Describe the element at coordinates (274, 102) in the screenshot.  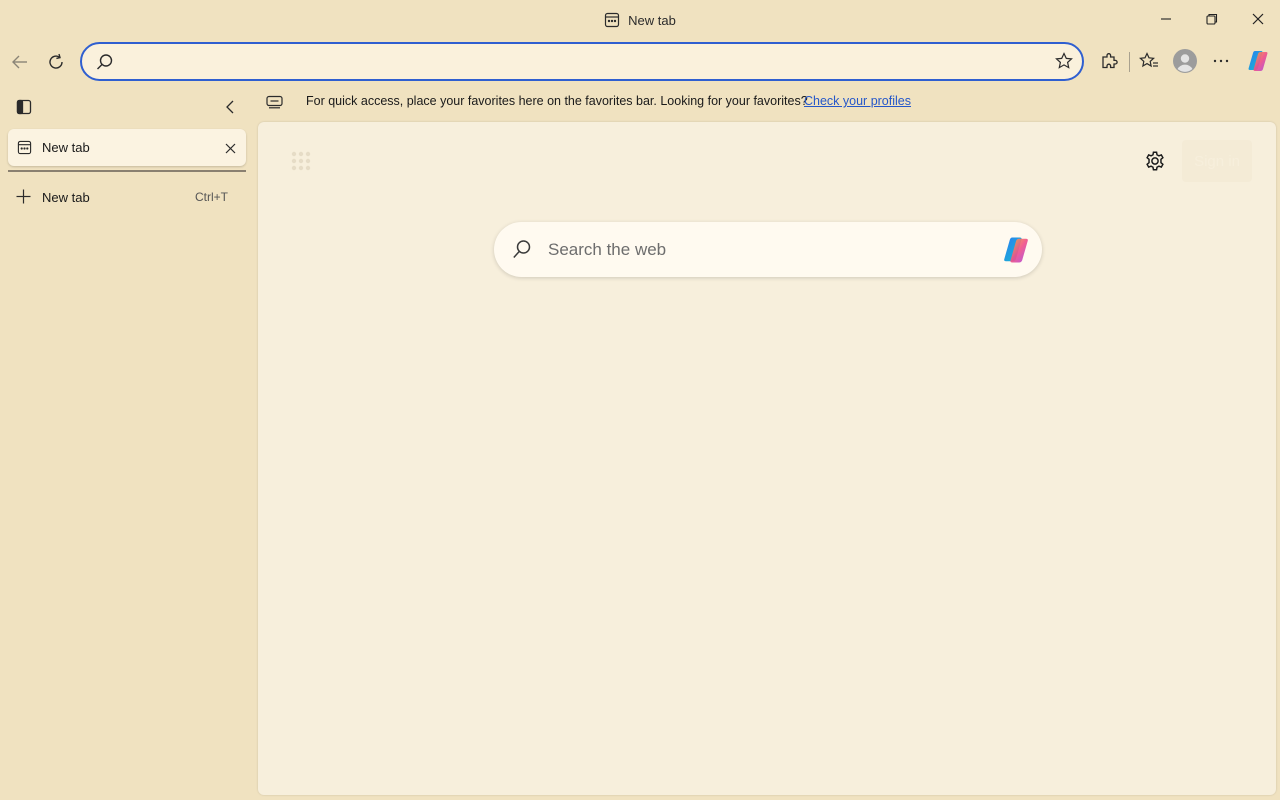
I see `favorites-bar-icon` at that location.